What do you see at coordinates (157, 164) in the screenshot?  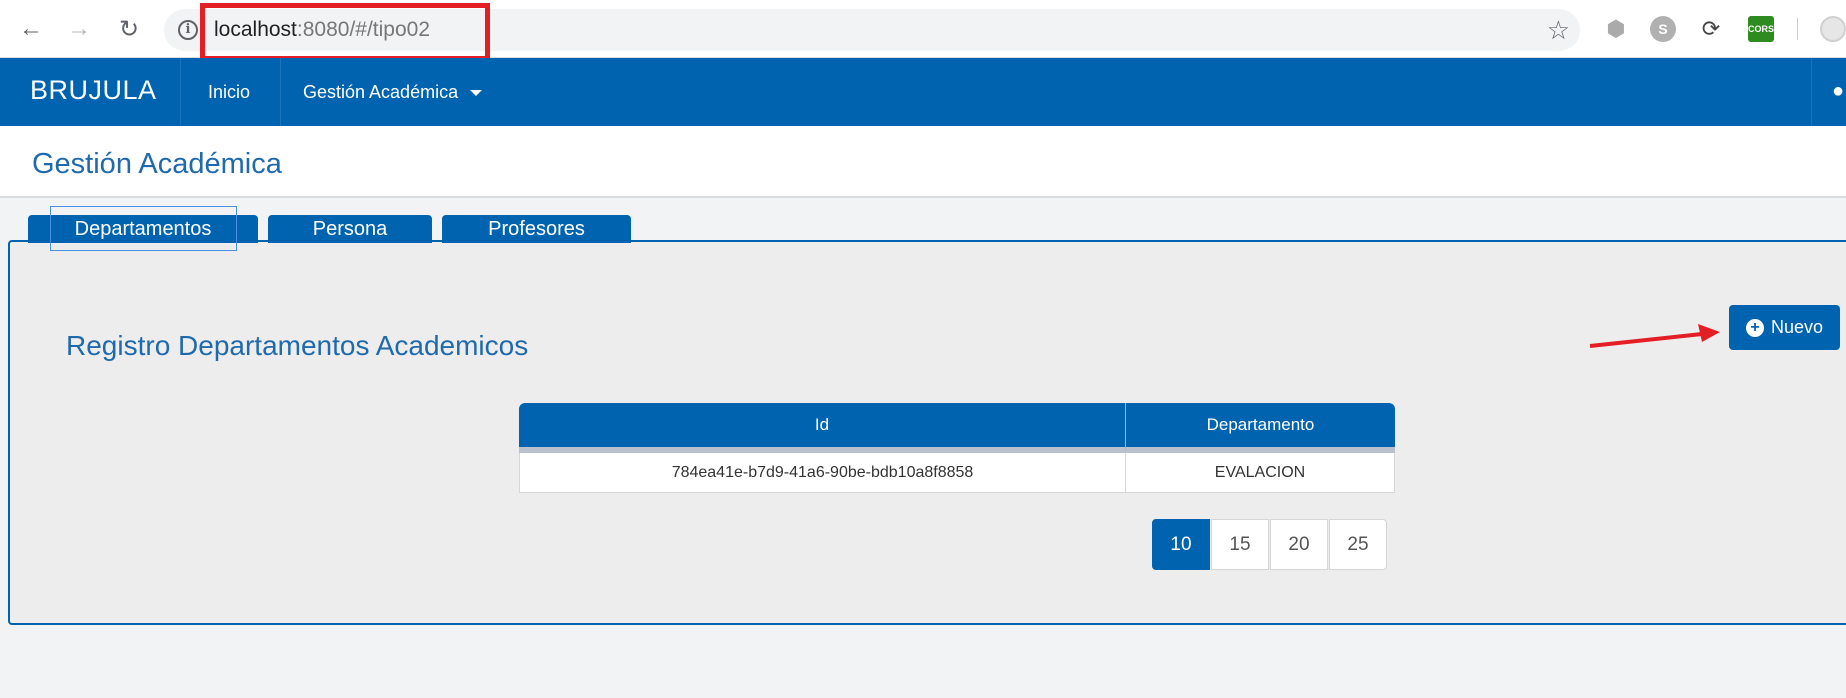 I see `page-title: Gestión Académica` at bounding box center [157, 164].